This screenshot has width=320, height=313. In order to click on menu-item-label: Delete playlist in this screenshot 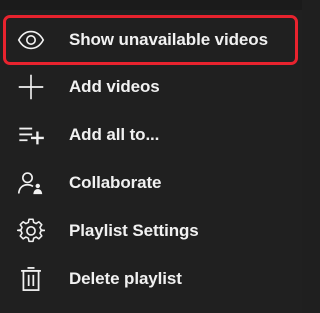, I will do `click(125, 278)`.